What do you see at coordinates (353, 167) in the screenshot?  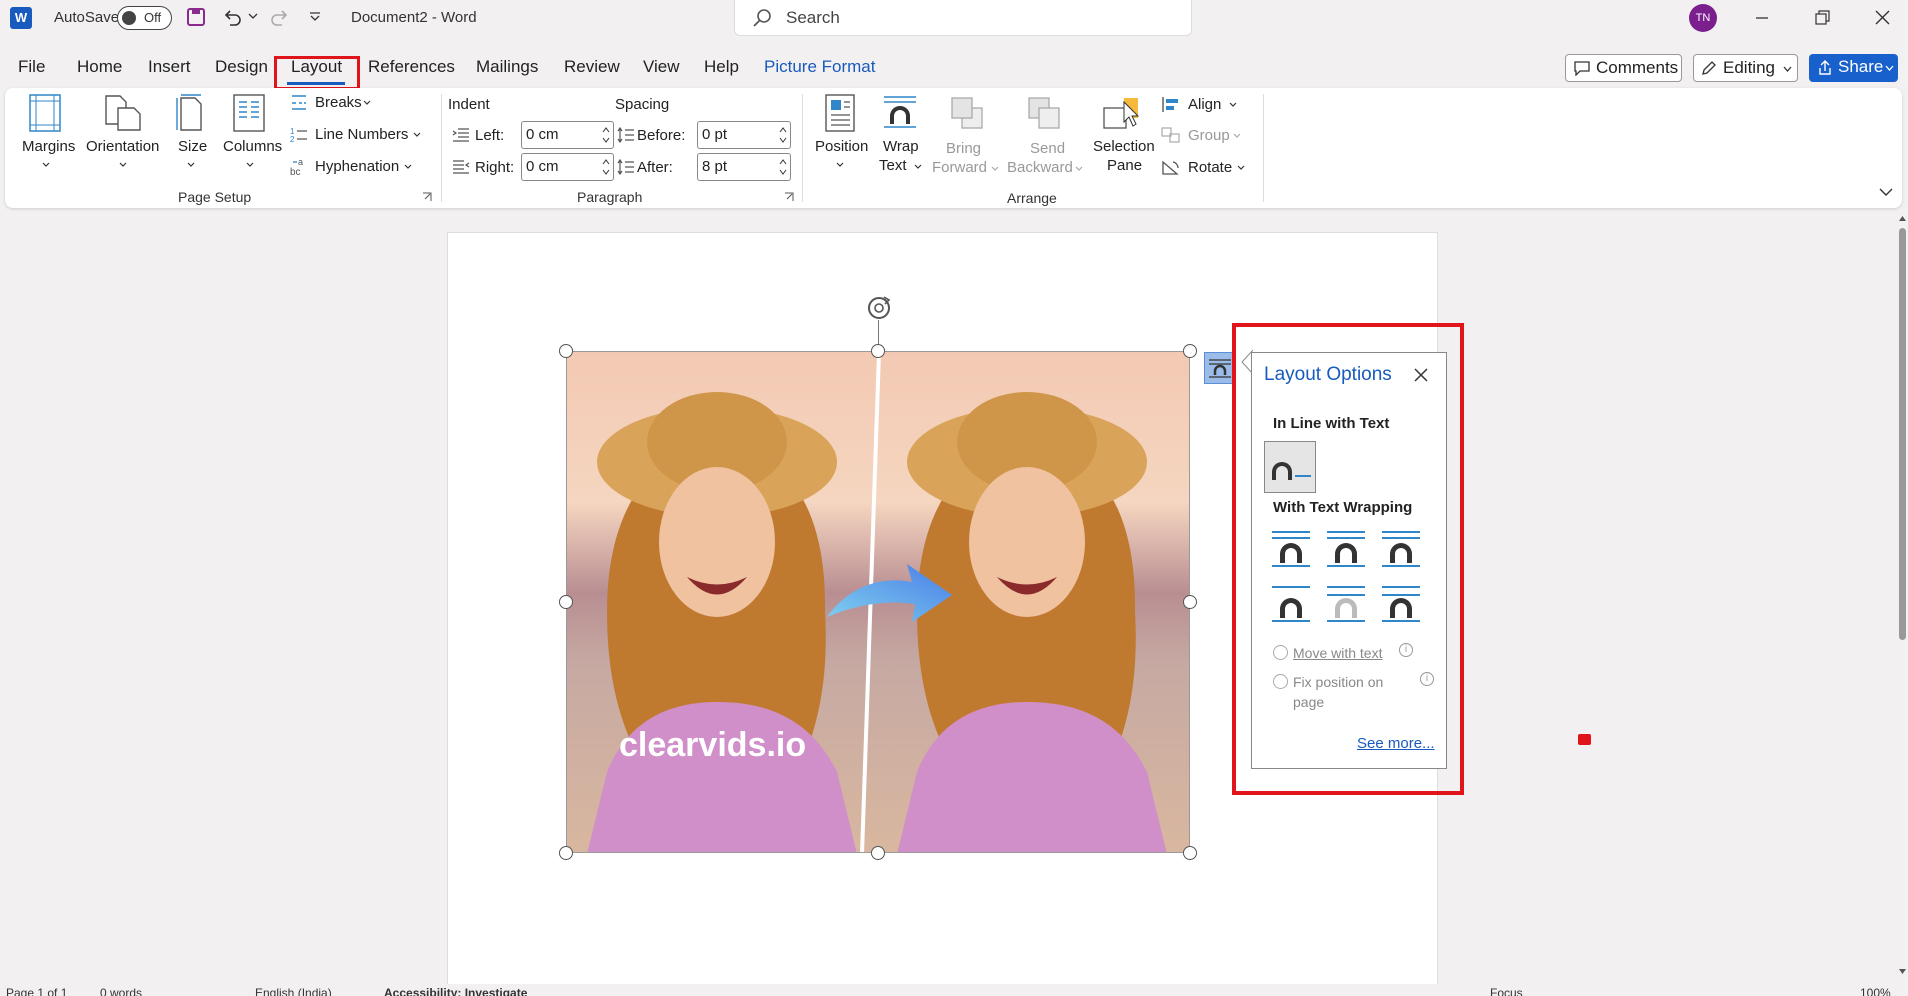 I see `hyphenation-button: a bc Hyphenation` at bounding box center [353, 167].